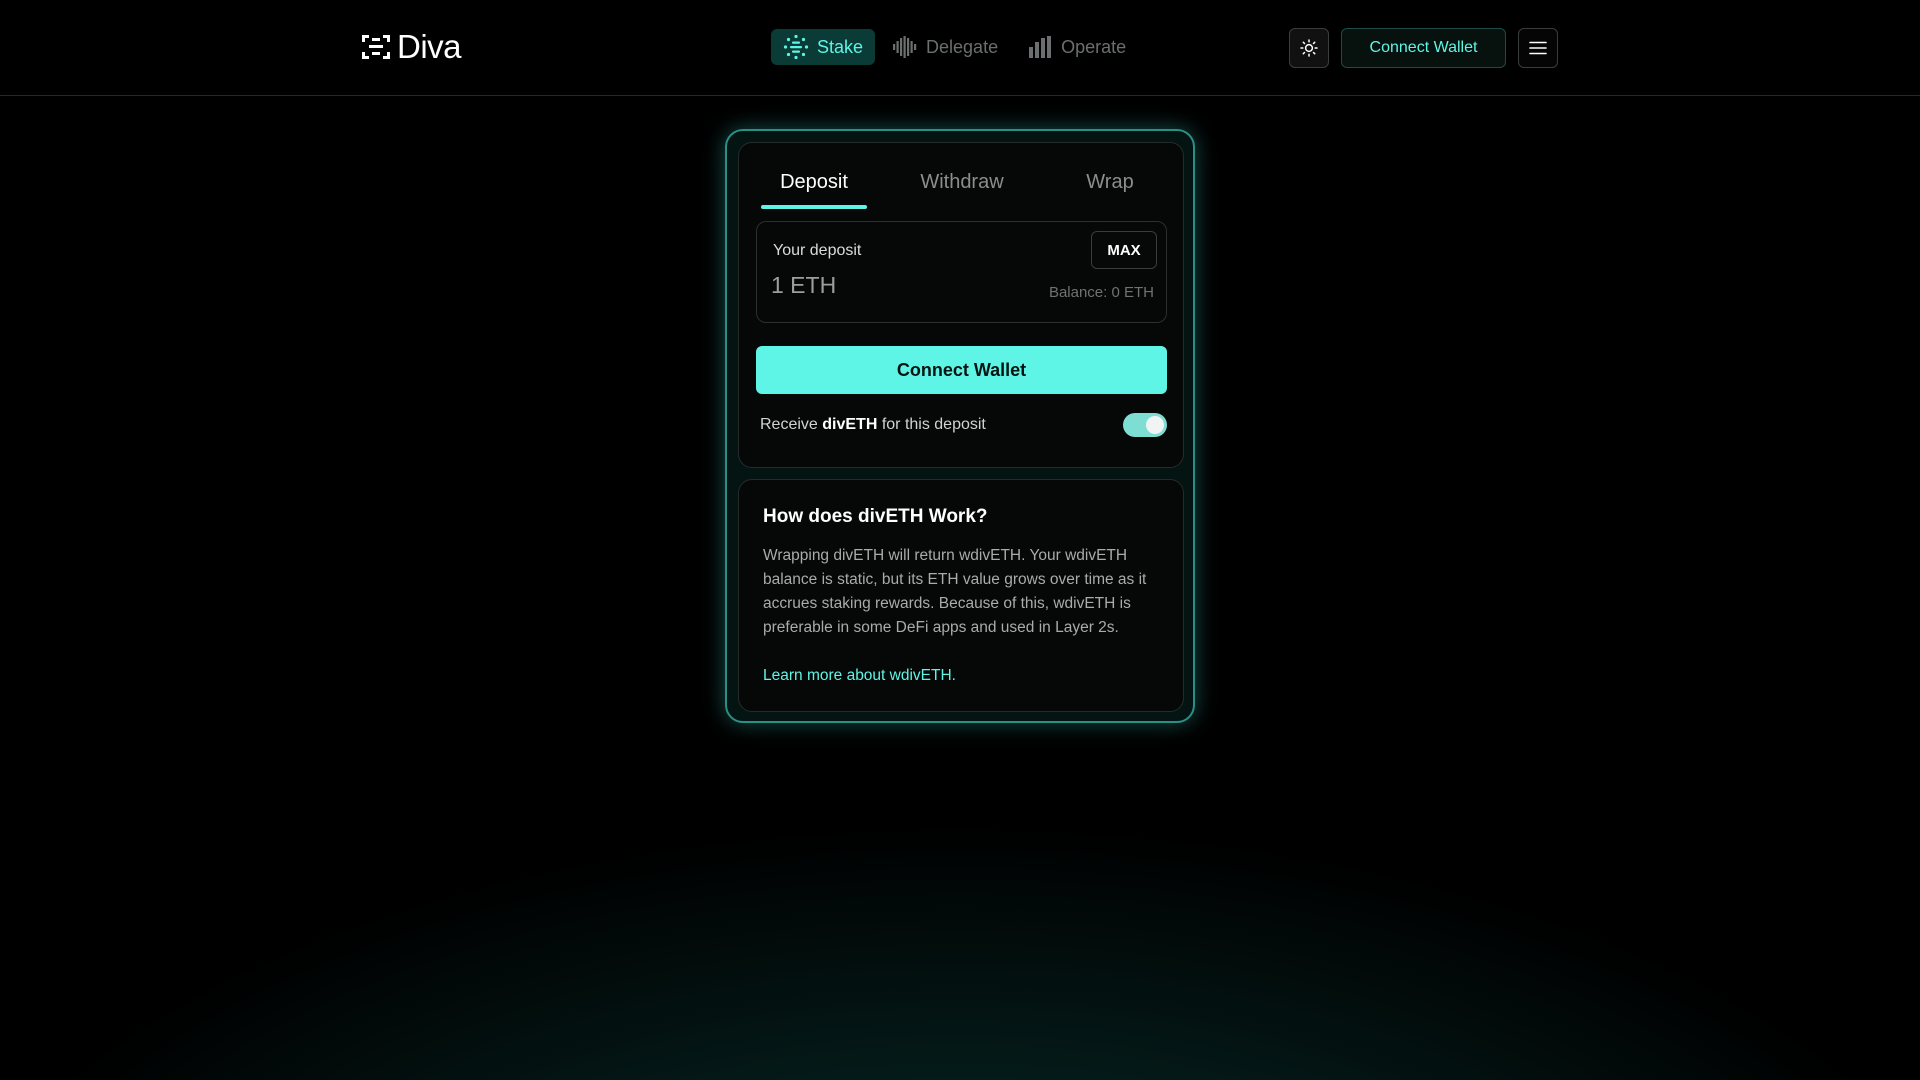 Image resolution: width=1920 pixels, height=1080 pixels. I want to click on theme-toggle-button, so click(1309, 48).